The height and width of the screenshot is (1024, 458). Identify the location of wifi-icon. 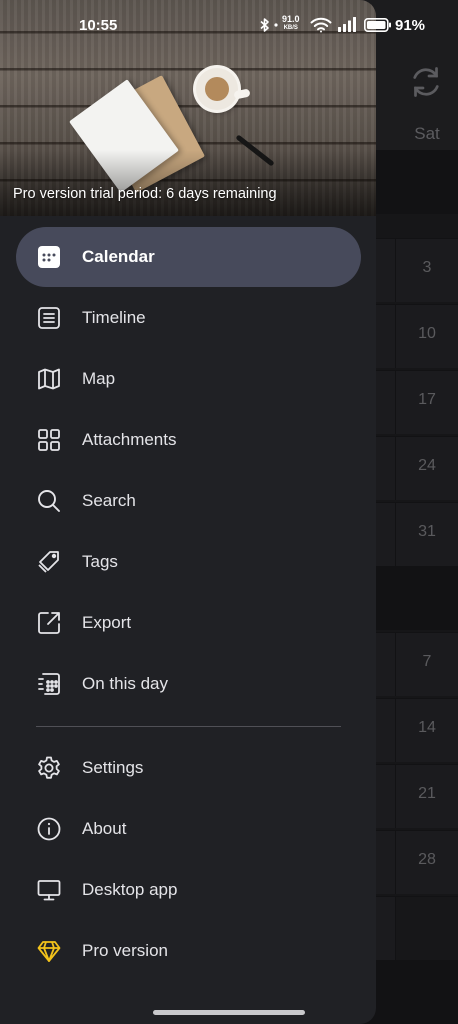
(321, 25).